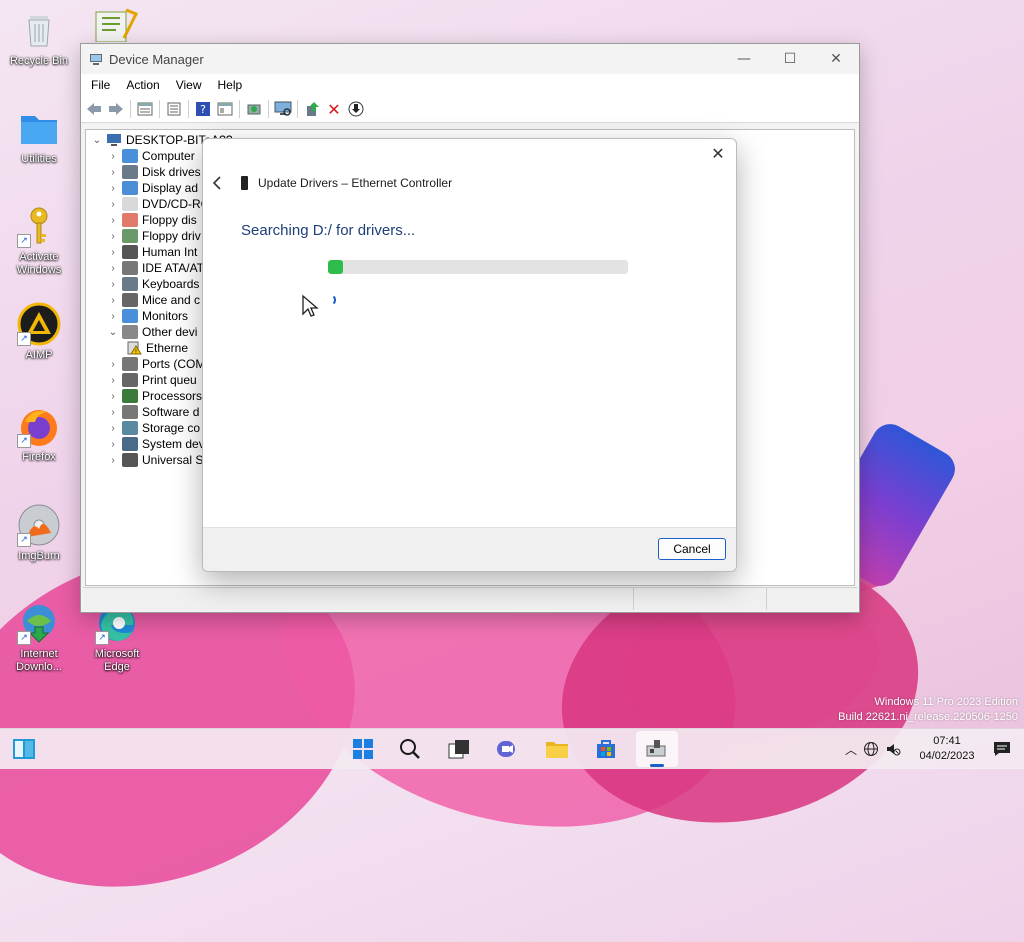 The height and width of the screenshot is (942, 1024). I want to click on download-icon, so click(356, 109).